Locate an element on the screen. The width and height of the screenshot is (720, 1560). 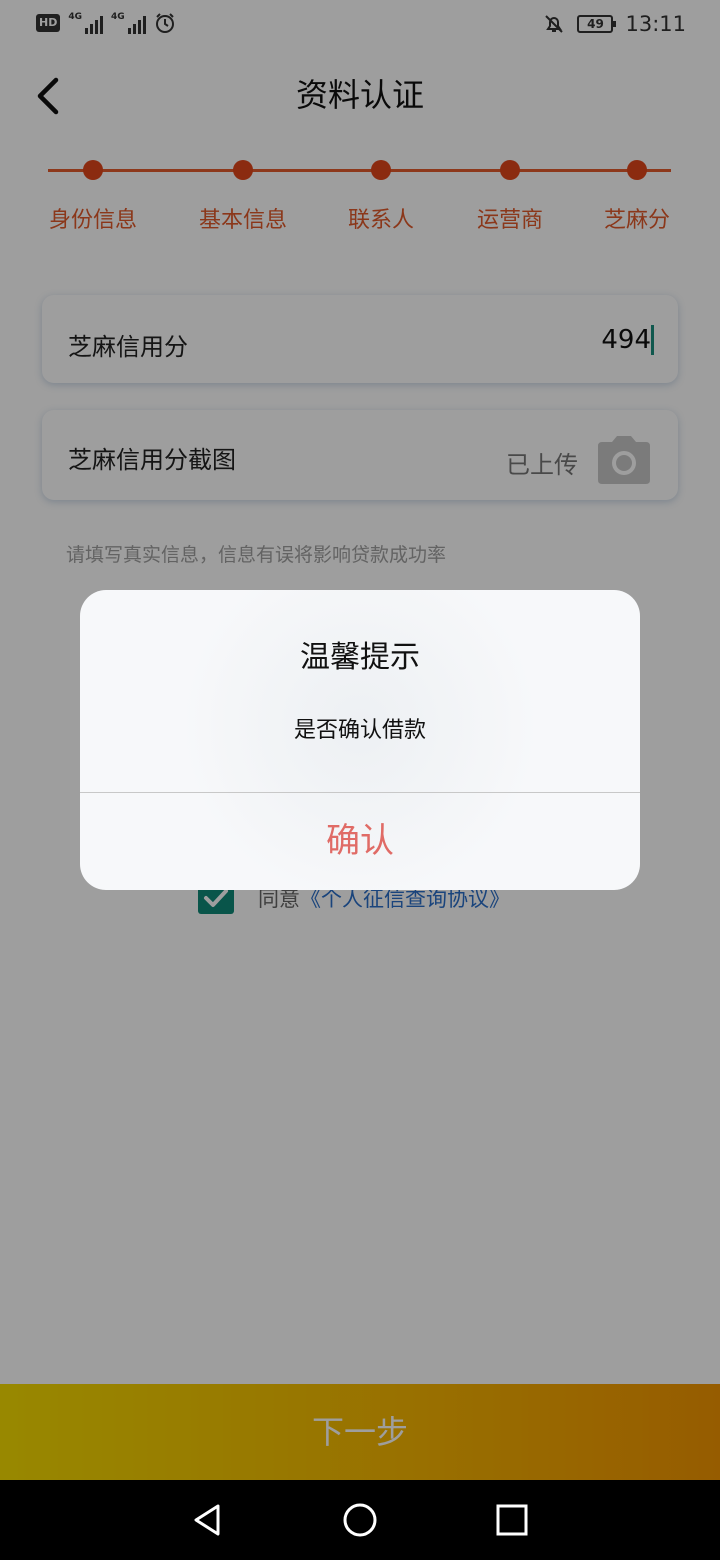
system-nav-bar is located at coordinates (360, 1520).